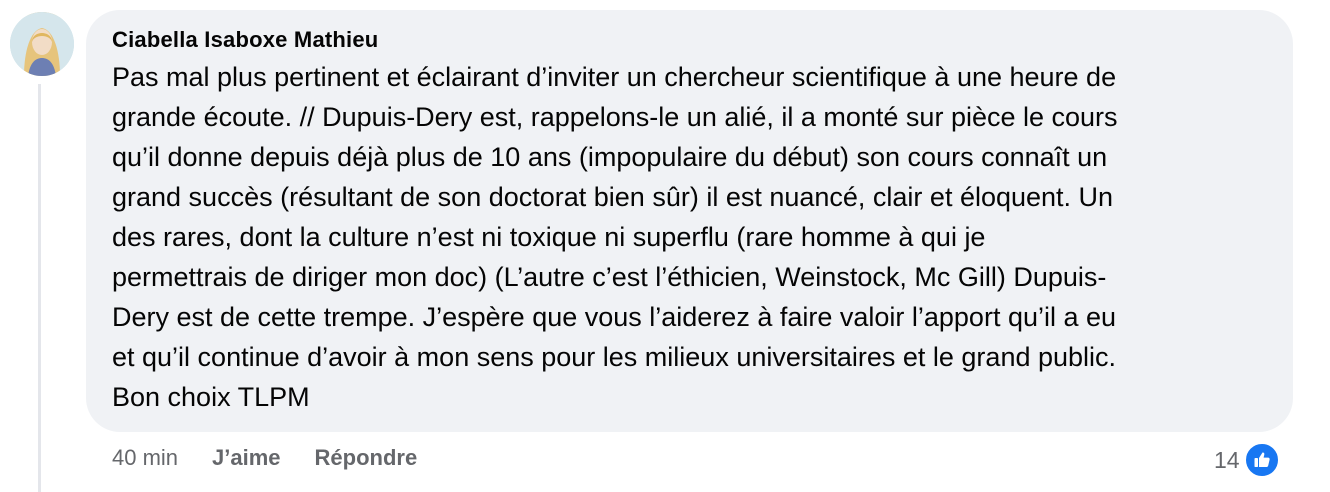  I want to click on avatar, so click(42, 44).